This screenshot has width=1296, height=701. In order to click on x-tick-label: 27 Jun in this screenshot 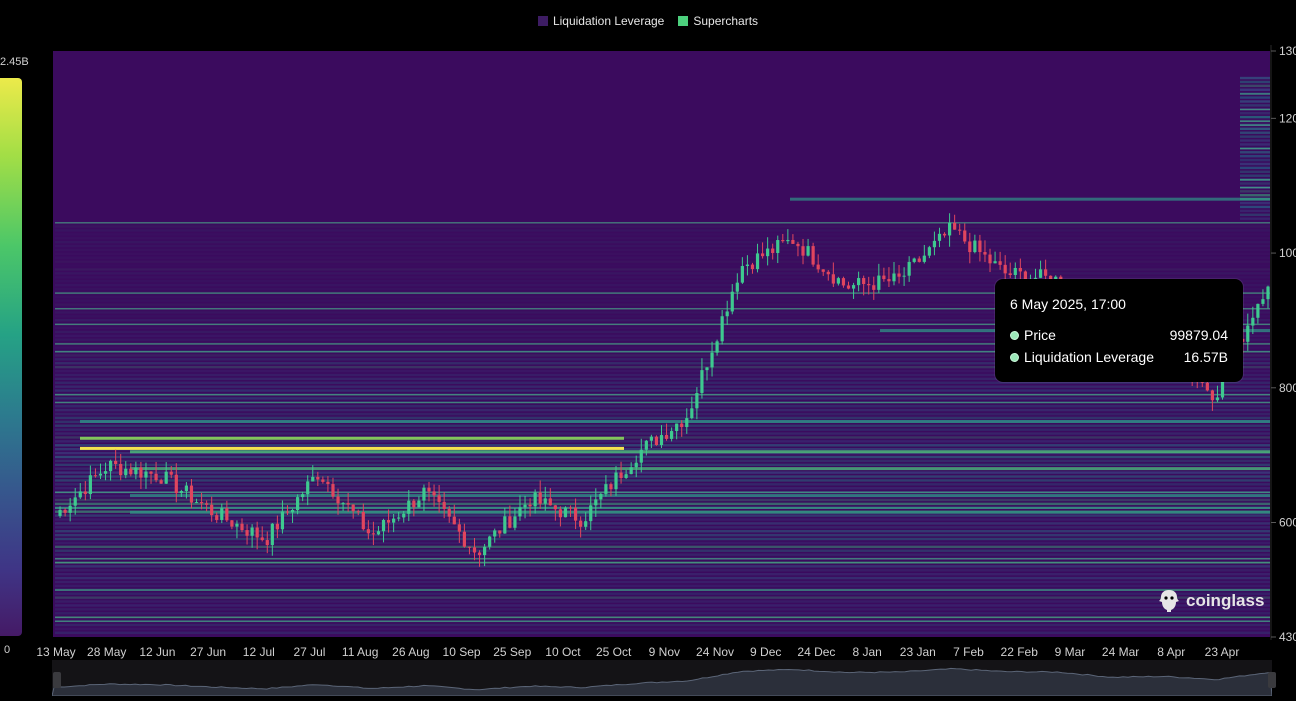, I will do `click(208, 652)`.